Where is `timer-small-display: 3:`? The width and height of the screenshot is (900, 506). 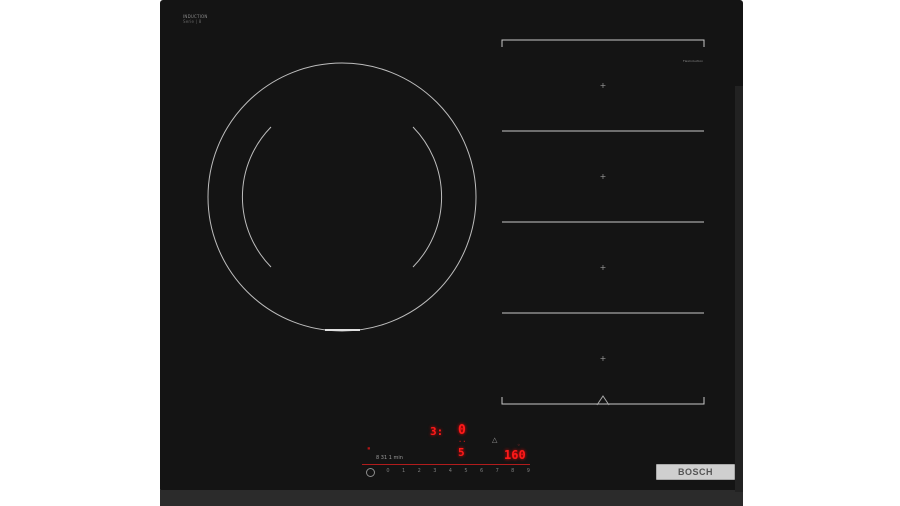
timer-small-display: 3: is located at coordinates (437, 431).